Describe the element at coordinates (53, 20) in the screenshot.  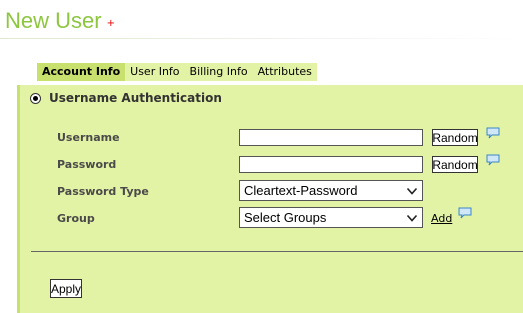
I see `page-title: New User` at that location.